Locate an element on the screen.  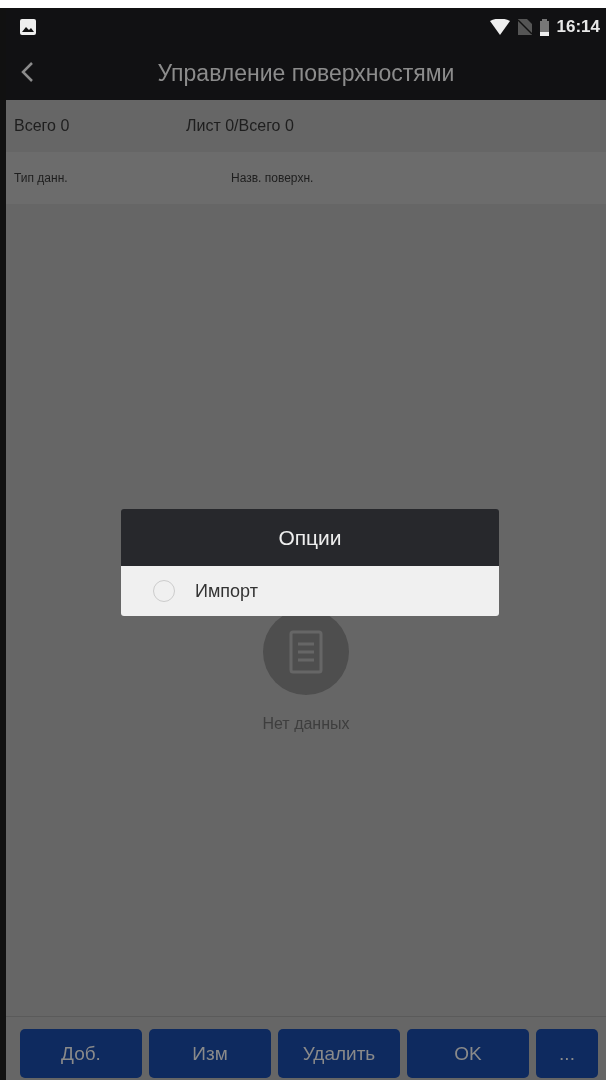
page-counter: Лист 0/Всего 0 is located at coordinates (240, 126).